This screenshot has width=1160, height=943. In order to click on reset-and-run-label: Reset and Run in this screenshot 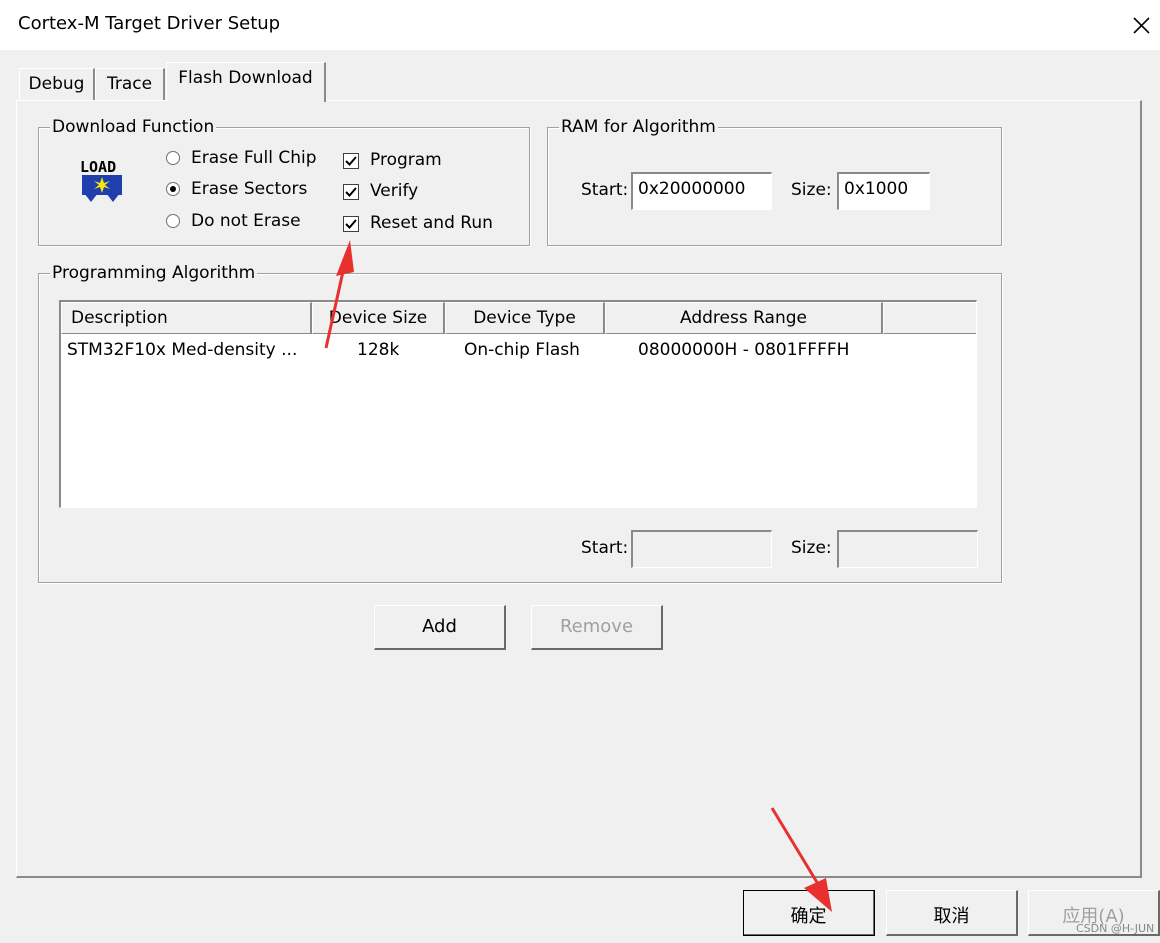, I will do `click(431, 223)`.